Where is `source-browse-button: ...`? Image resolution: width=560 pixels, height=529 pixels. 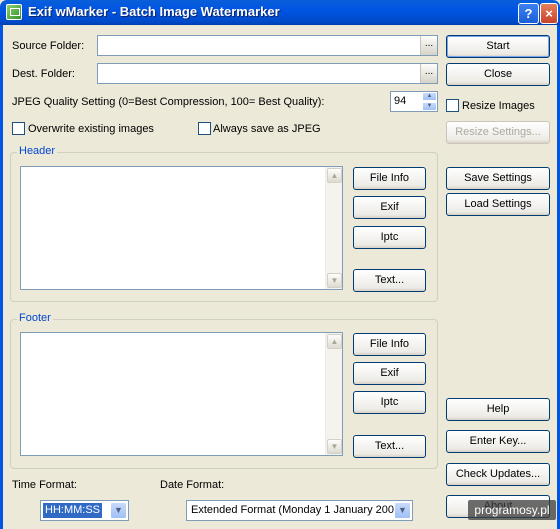
source-browse-button: ... is located at coordinates (428, 45).